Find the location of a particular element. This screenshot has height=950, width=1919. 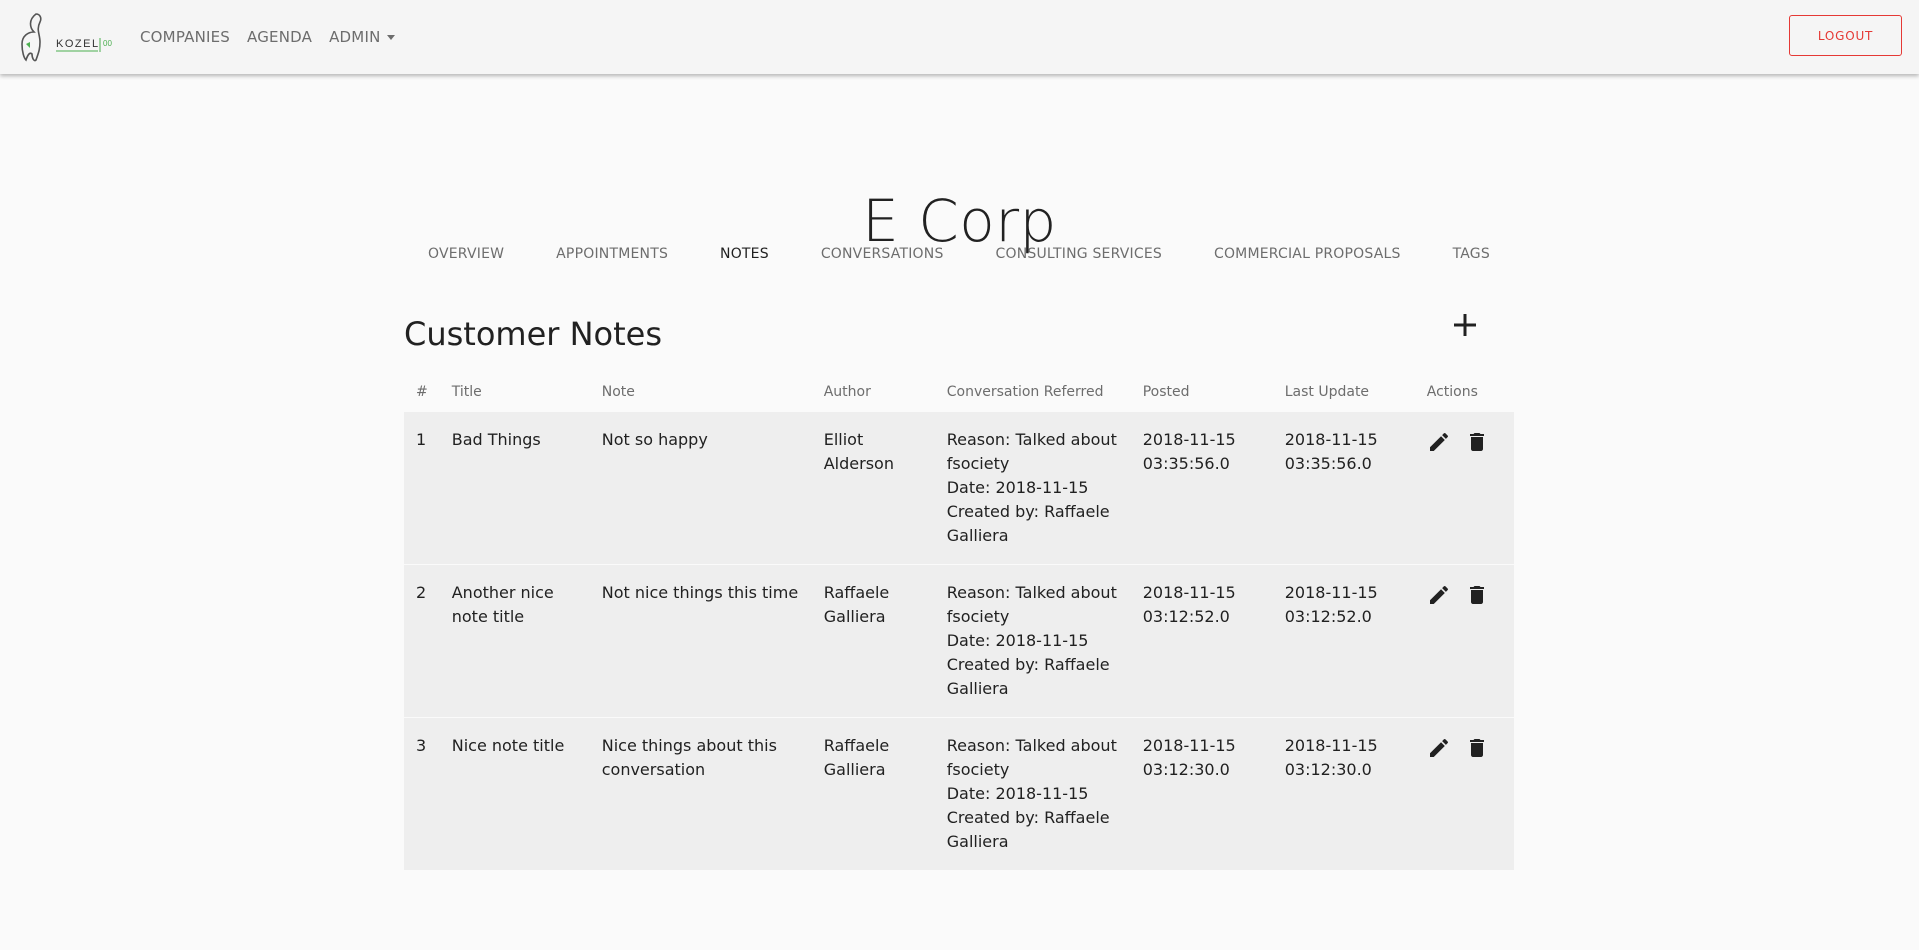

posted-time: 03:35:56.0 is located at coordinates (1186, 463).